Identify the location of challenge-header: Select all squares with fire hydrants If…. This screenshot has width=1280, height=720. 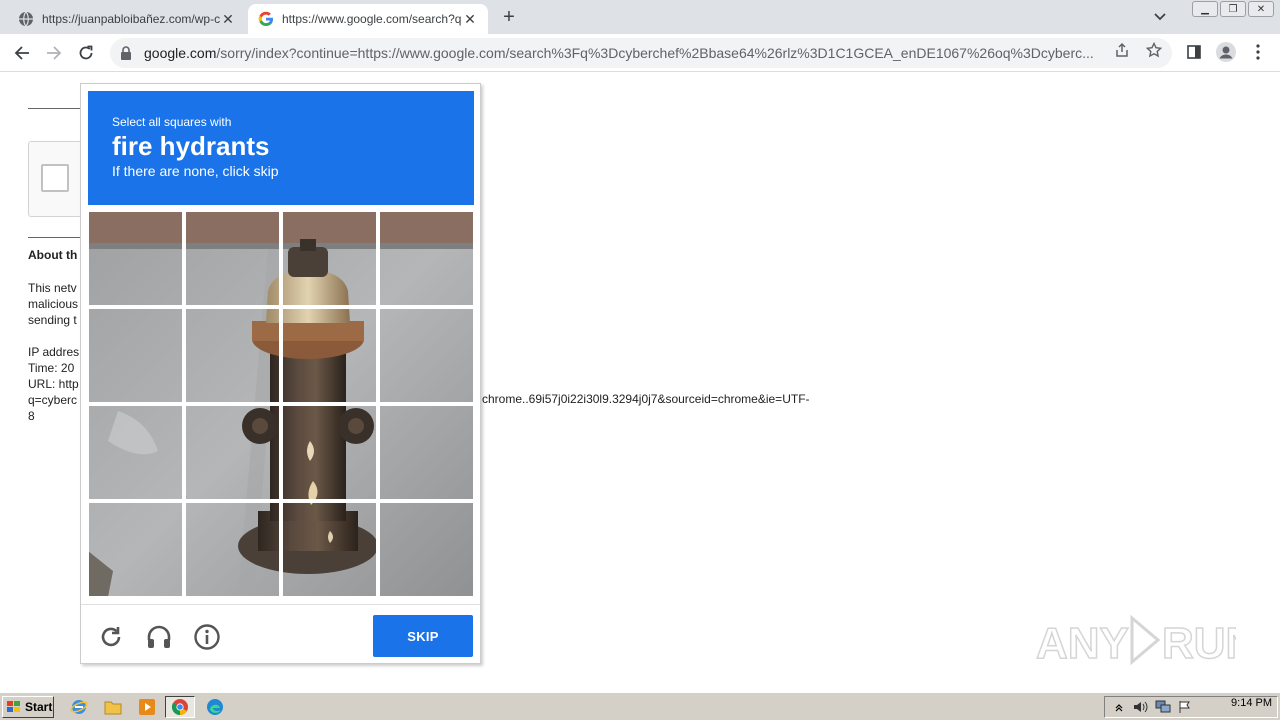
(281, 148).